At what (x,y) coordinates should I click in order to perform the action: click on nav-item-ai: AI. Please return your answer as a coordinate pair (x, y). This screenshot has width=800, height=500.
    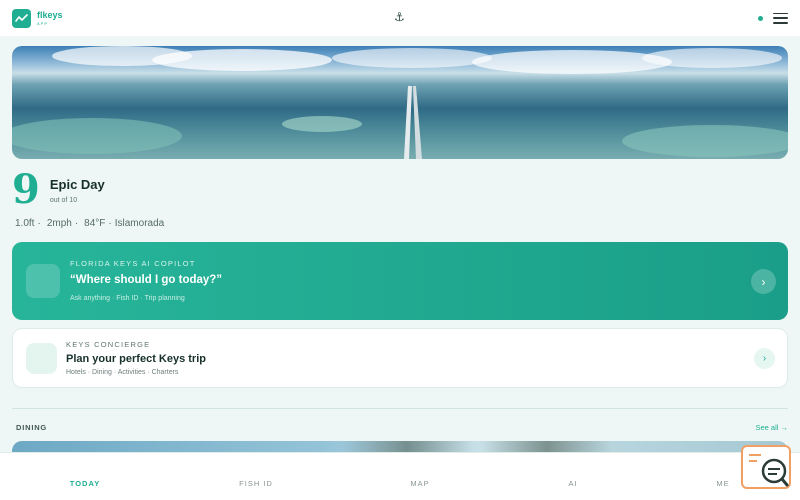
    Looking at the image, I should click on (573, 476).